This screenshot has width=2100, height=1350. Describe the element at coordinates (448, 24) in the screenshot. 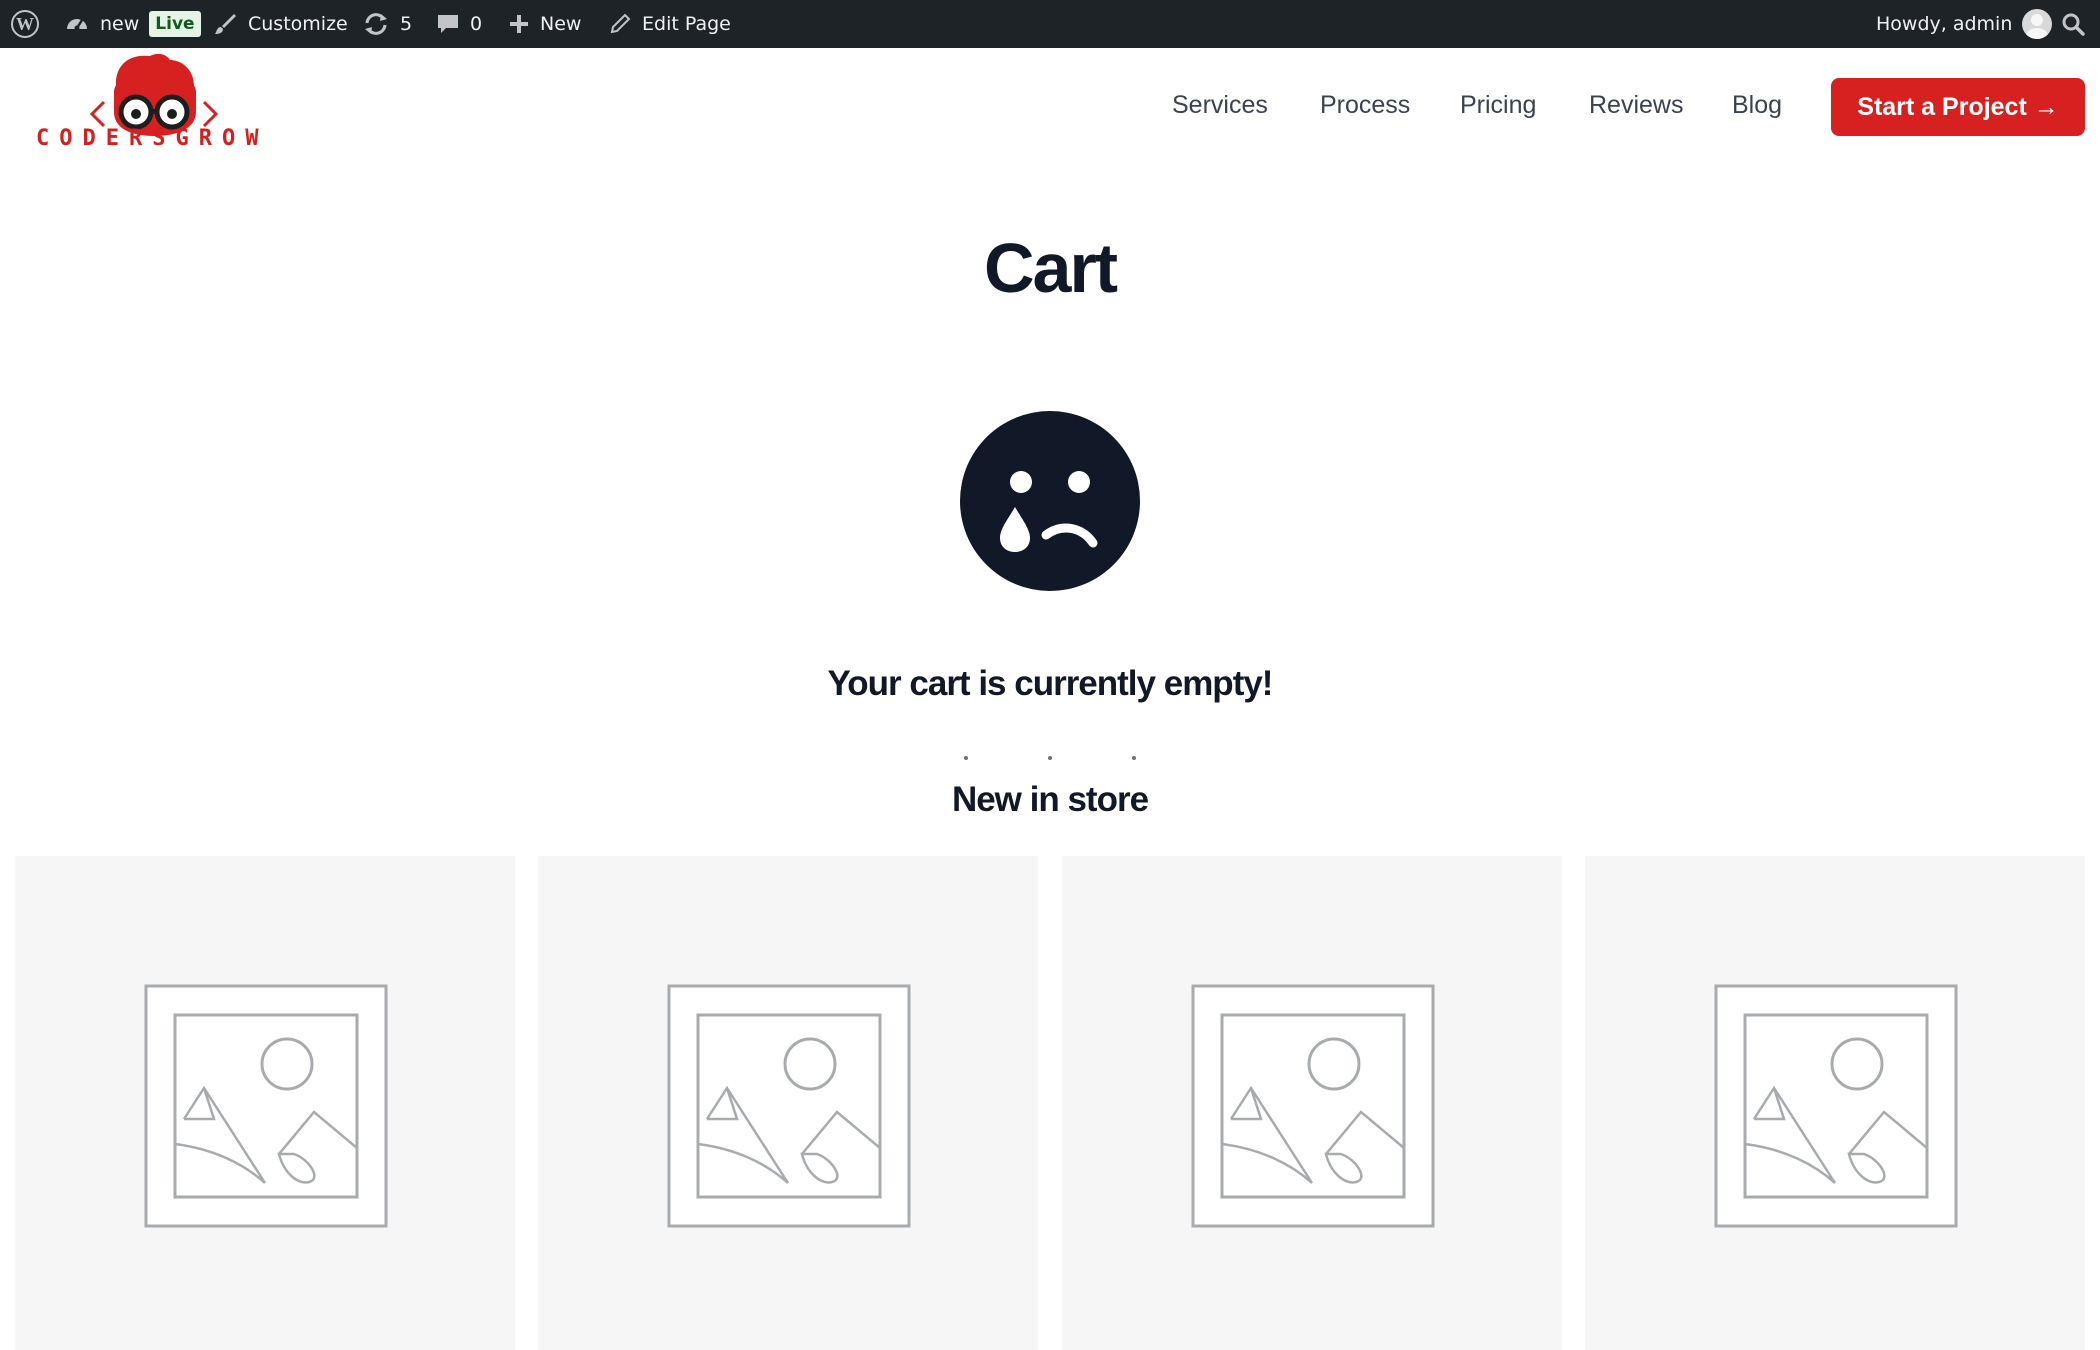

I see `comment-icon` at that location.